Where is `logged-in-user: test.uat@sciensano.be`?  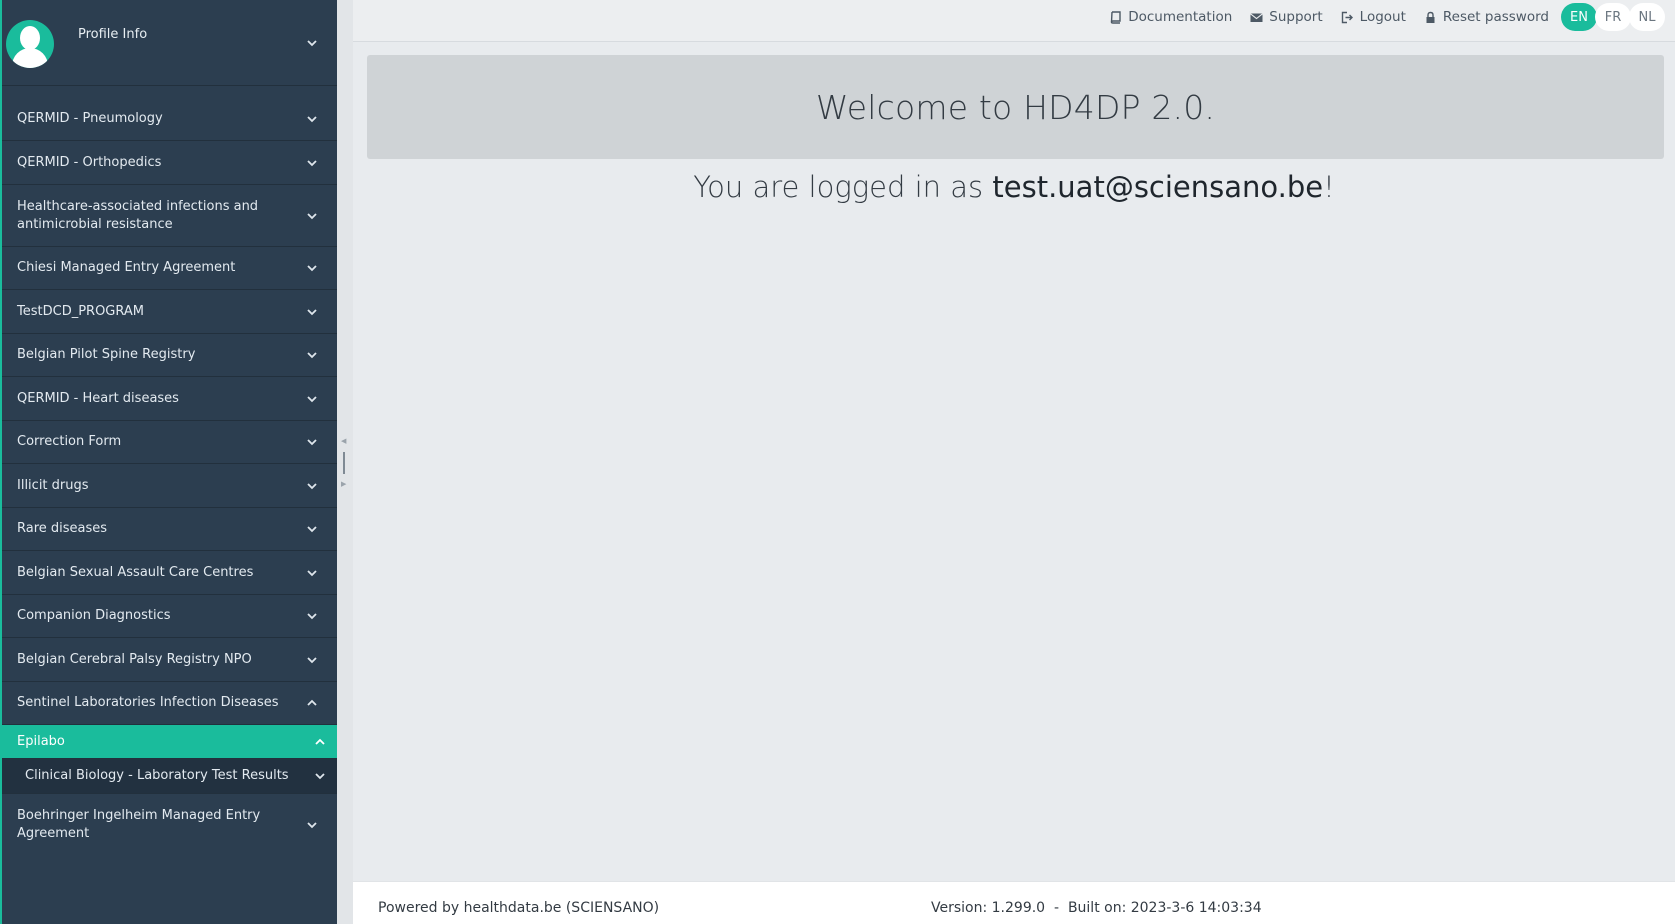 logged-in-user: test.uat@sciensano.be is located at coordinates (1158, 187).